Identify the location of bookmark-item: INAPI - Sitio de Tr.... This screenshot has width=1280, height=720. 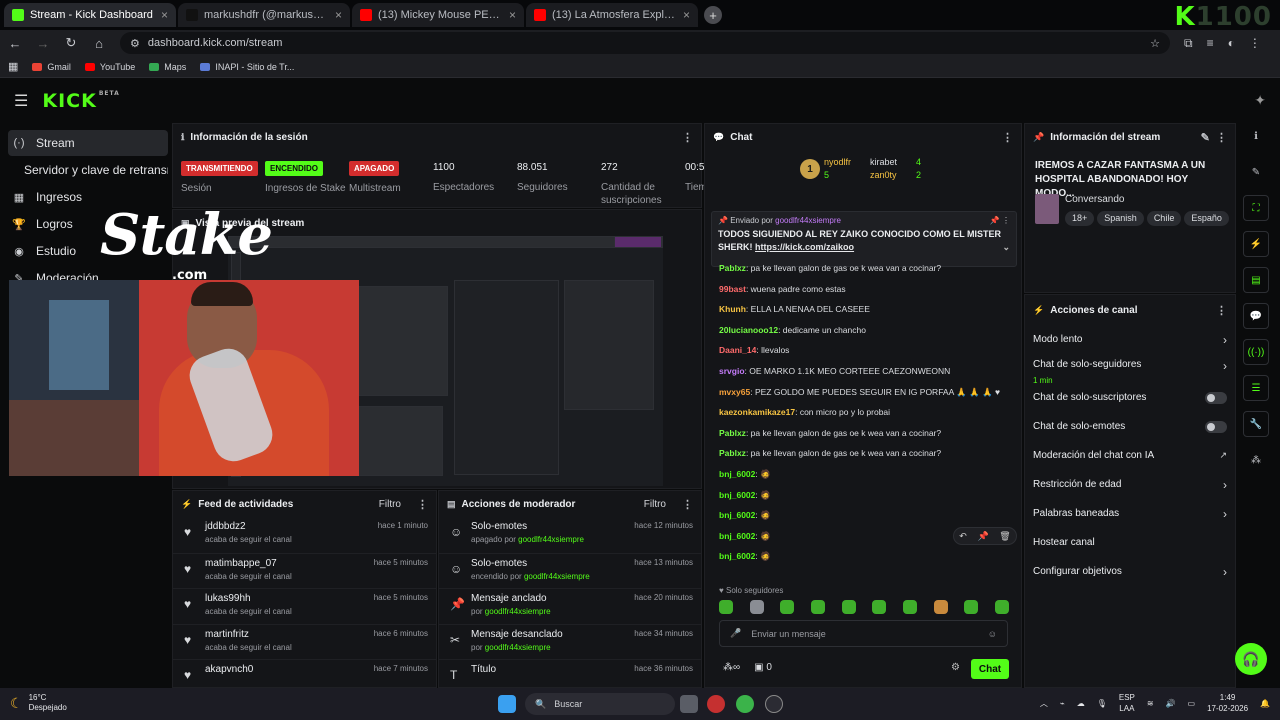
(247, 67).